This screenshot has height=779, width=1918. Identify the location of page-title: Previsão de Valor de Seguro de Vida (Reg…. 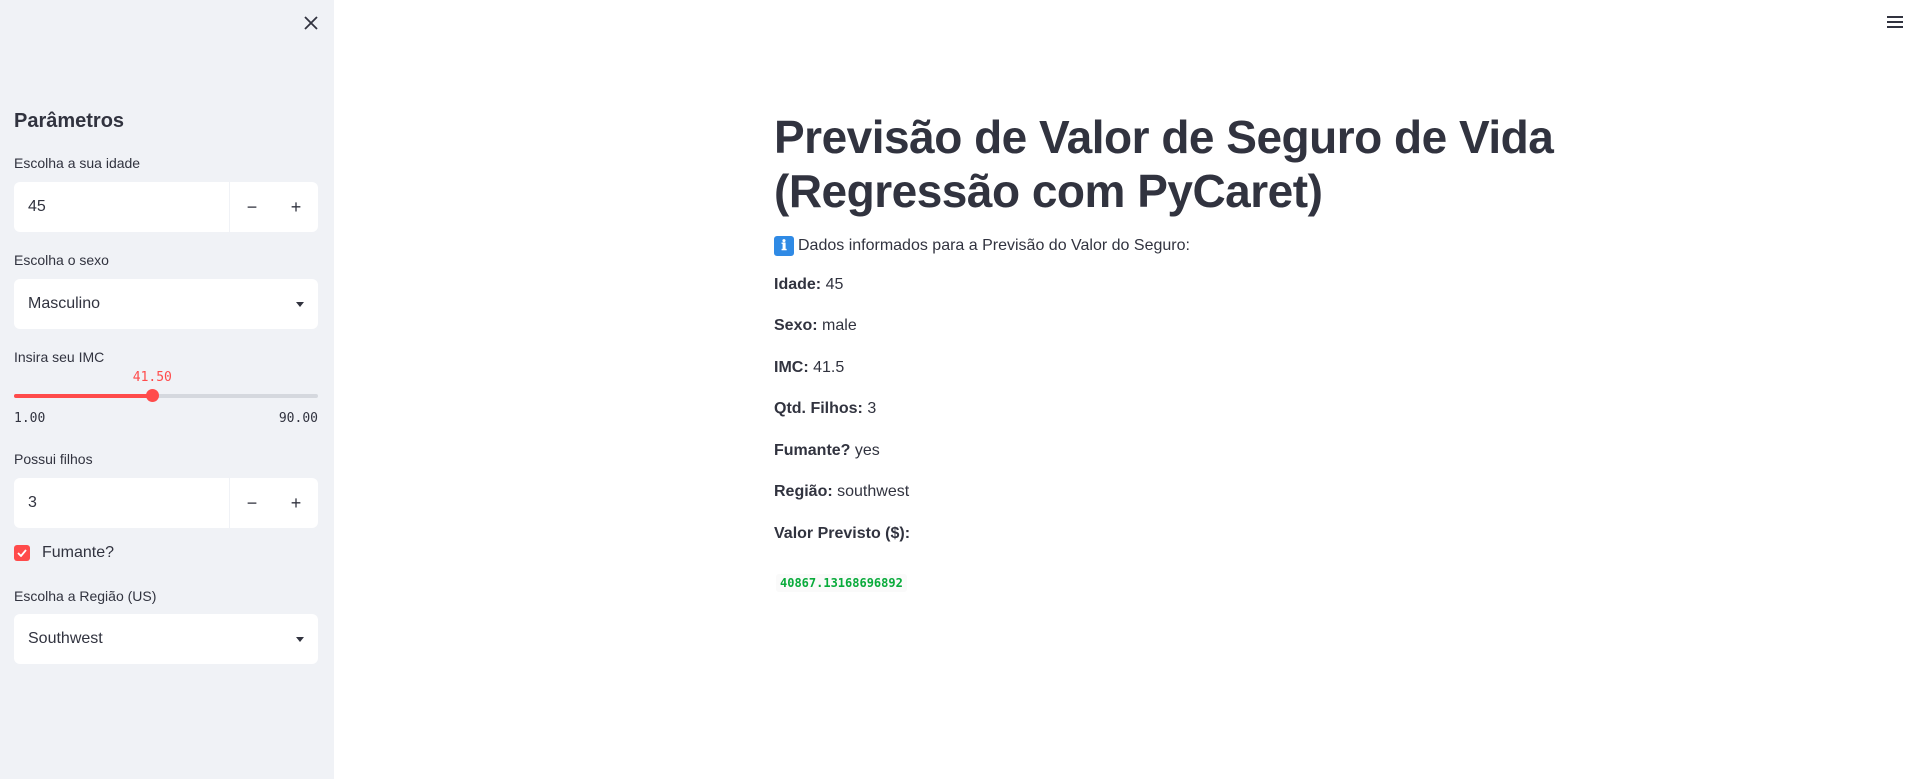
(1174, 164).